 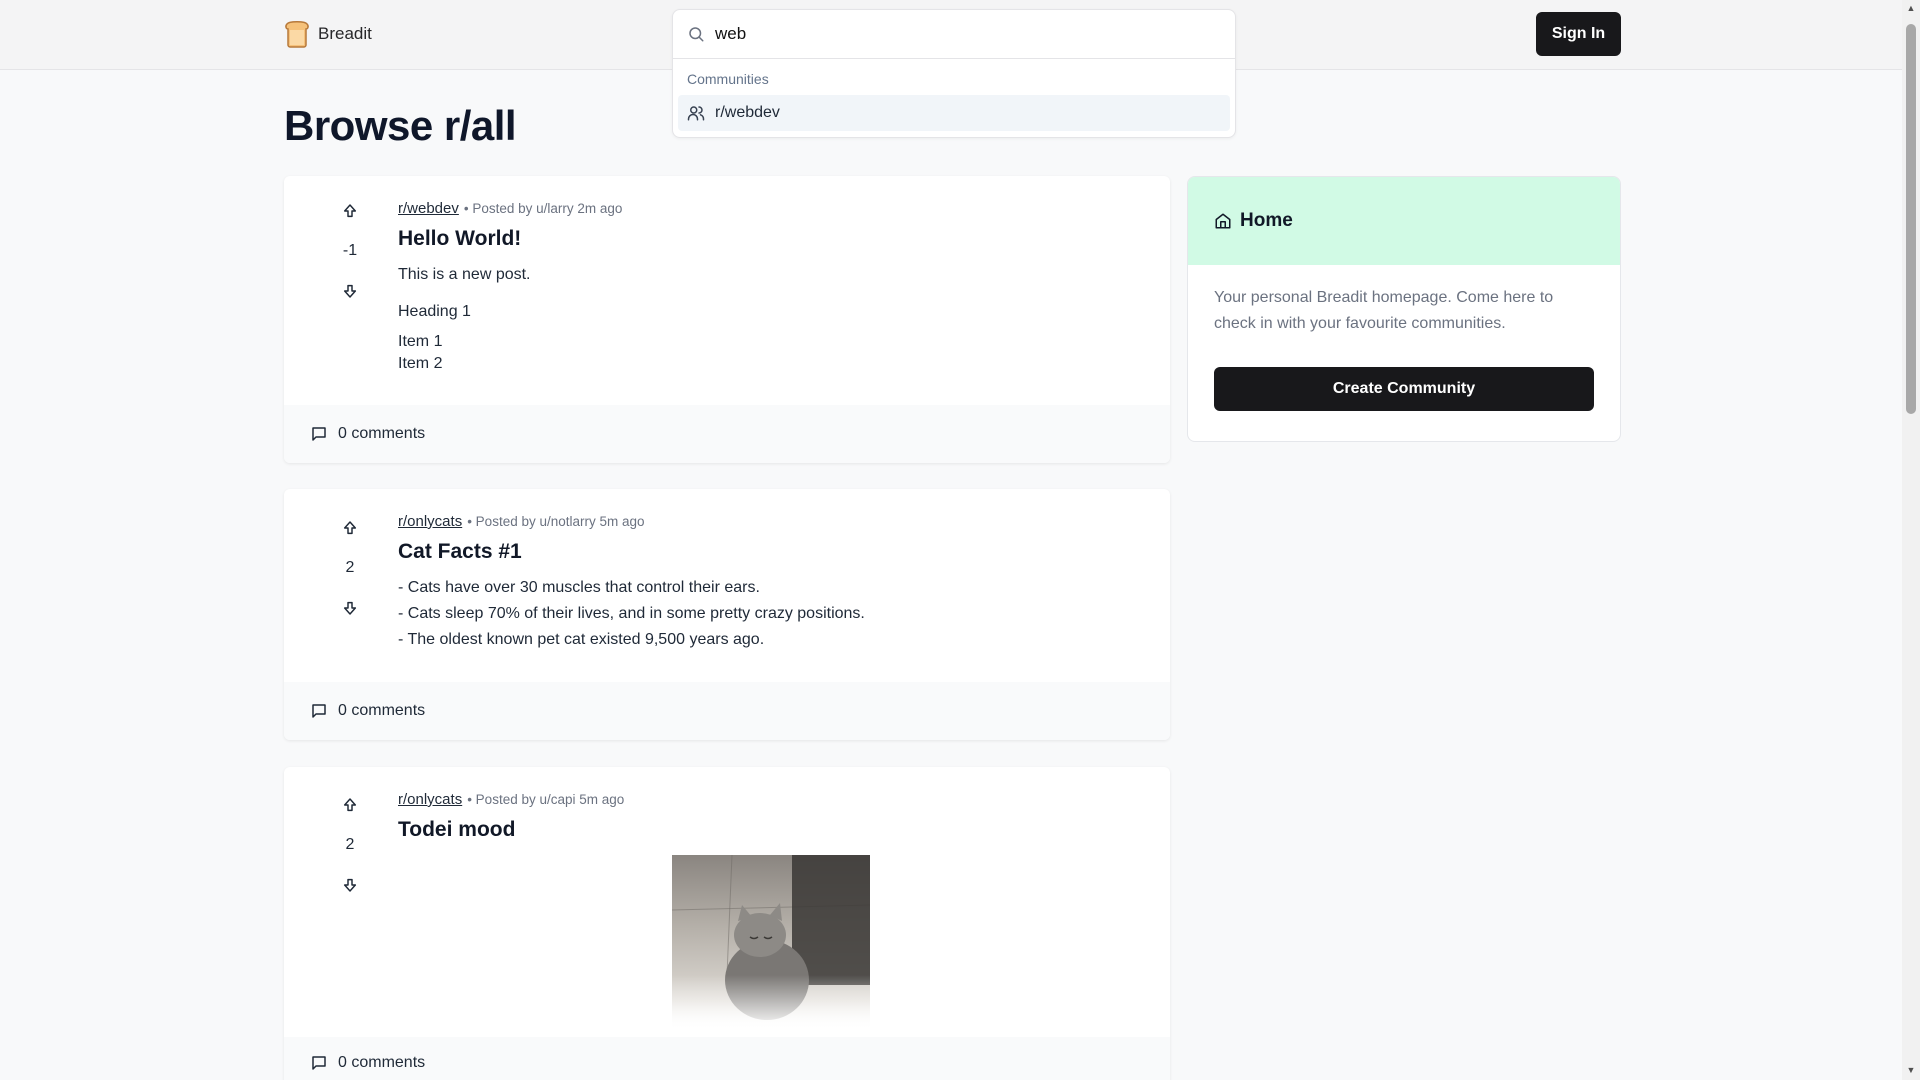 What do you see at coordinates (556, 521) in the screenshot?
I see `post-author-time: • Posted by u/notlarry 5m ago` at bounding box center [556, 521].